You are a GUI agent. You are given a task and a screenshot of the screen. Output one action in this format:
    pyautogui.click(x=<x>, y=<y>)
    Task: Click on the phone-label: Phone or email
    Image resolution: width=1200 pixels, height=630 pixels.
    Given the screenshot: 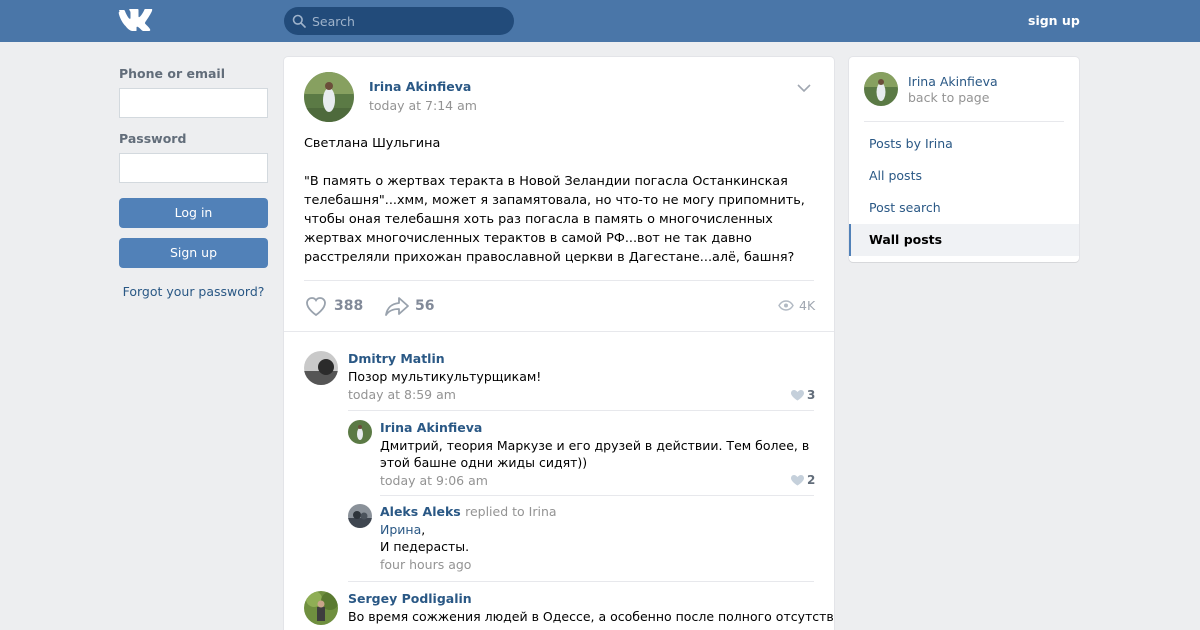 What is the action you would take?
    pyautogui.click(x=172, y=73)
    